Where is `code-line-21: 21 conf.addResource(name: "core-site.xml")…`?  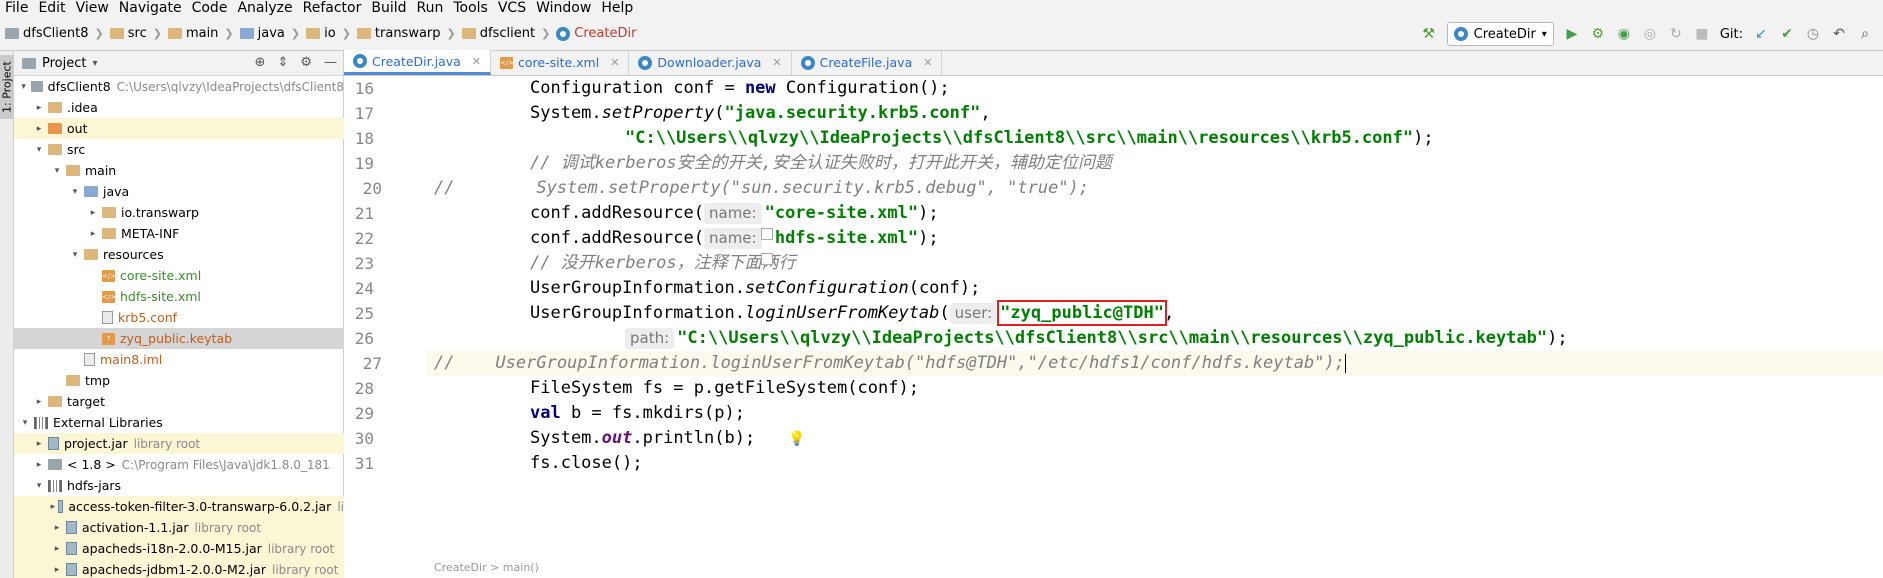
code-line-21: 21 conf.addResource(name: "core-site.xml")… is located at coordinates (1119, 213).